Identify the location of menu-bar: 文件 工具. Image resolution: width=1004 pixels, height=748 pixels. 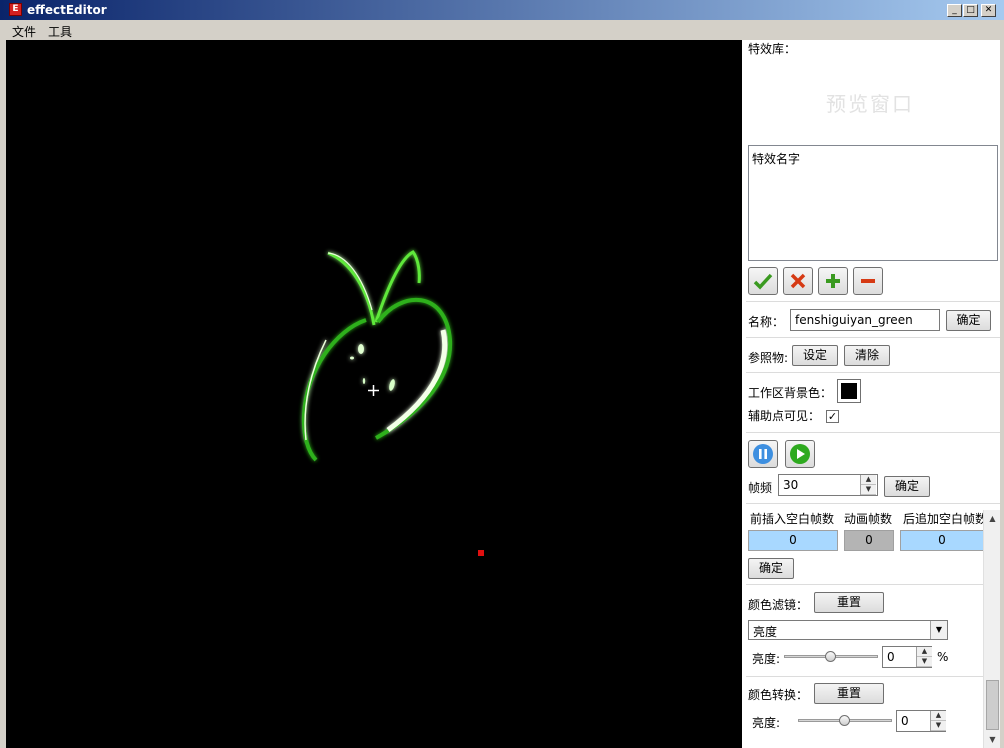
(502, 30).